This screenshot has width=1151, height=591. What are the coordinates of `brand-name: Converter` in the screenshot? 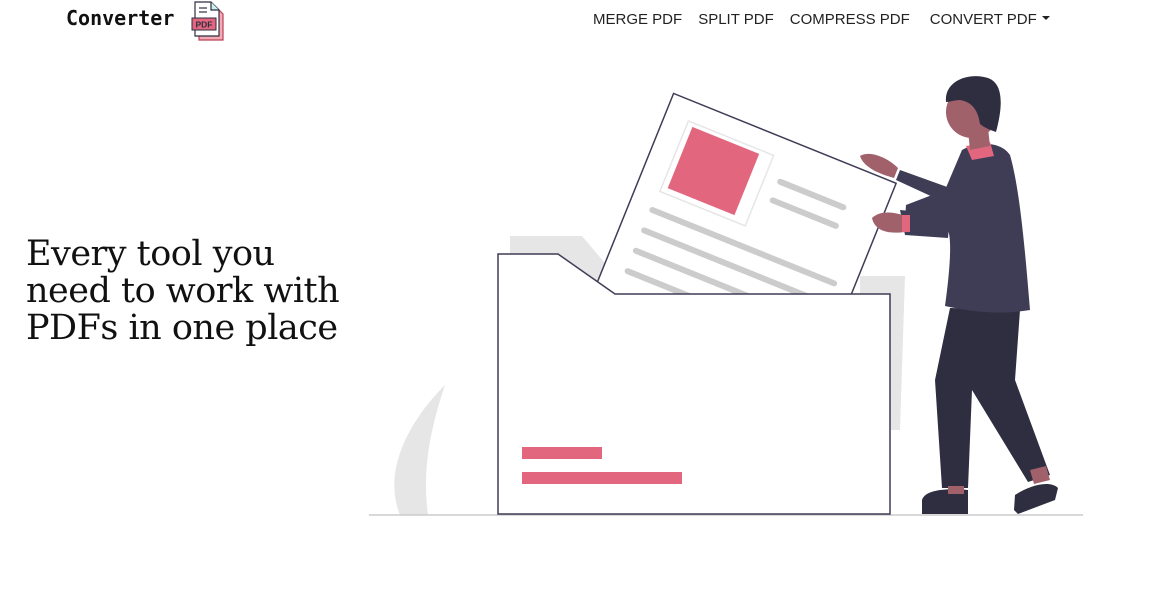 It's located at (120, 18).